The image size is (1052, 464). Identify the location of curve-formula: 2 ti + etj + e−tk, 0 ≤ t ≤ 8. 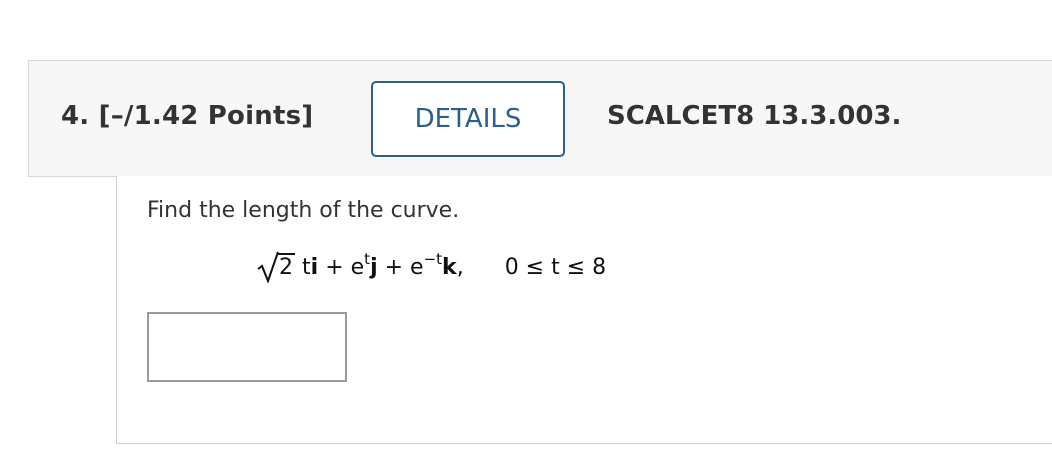
(432, 266).